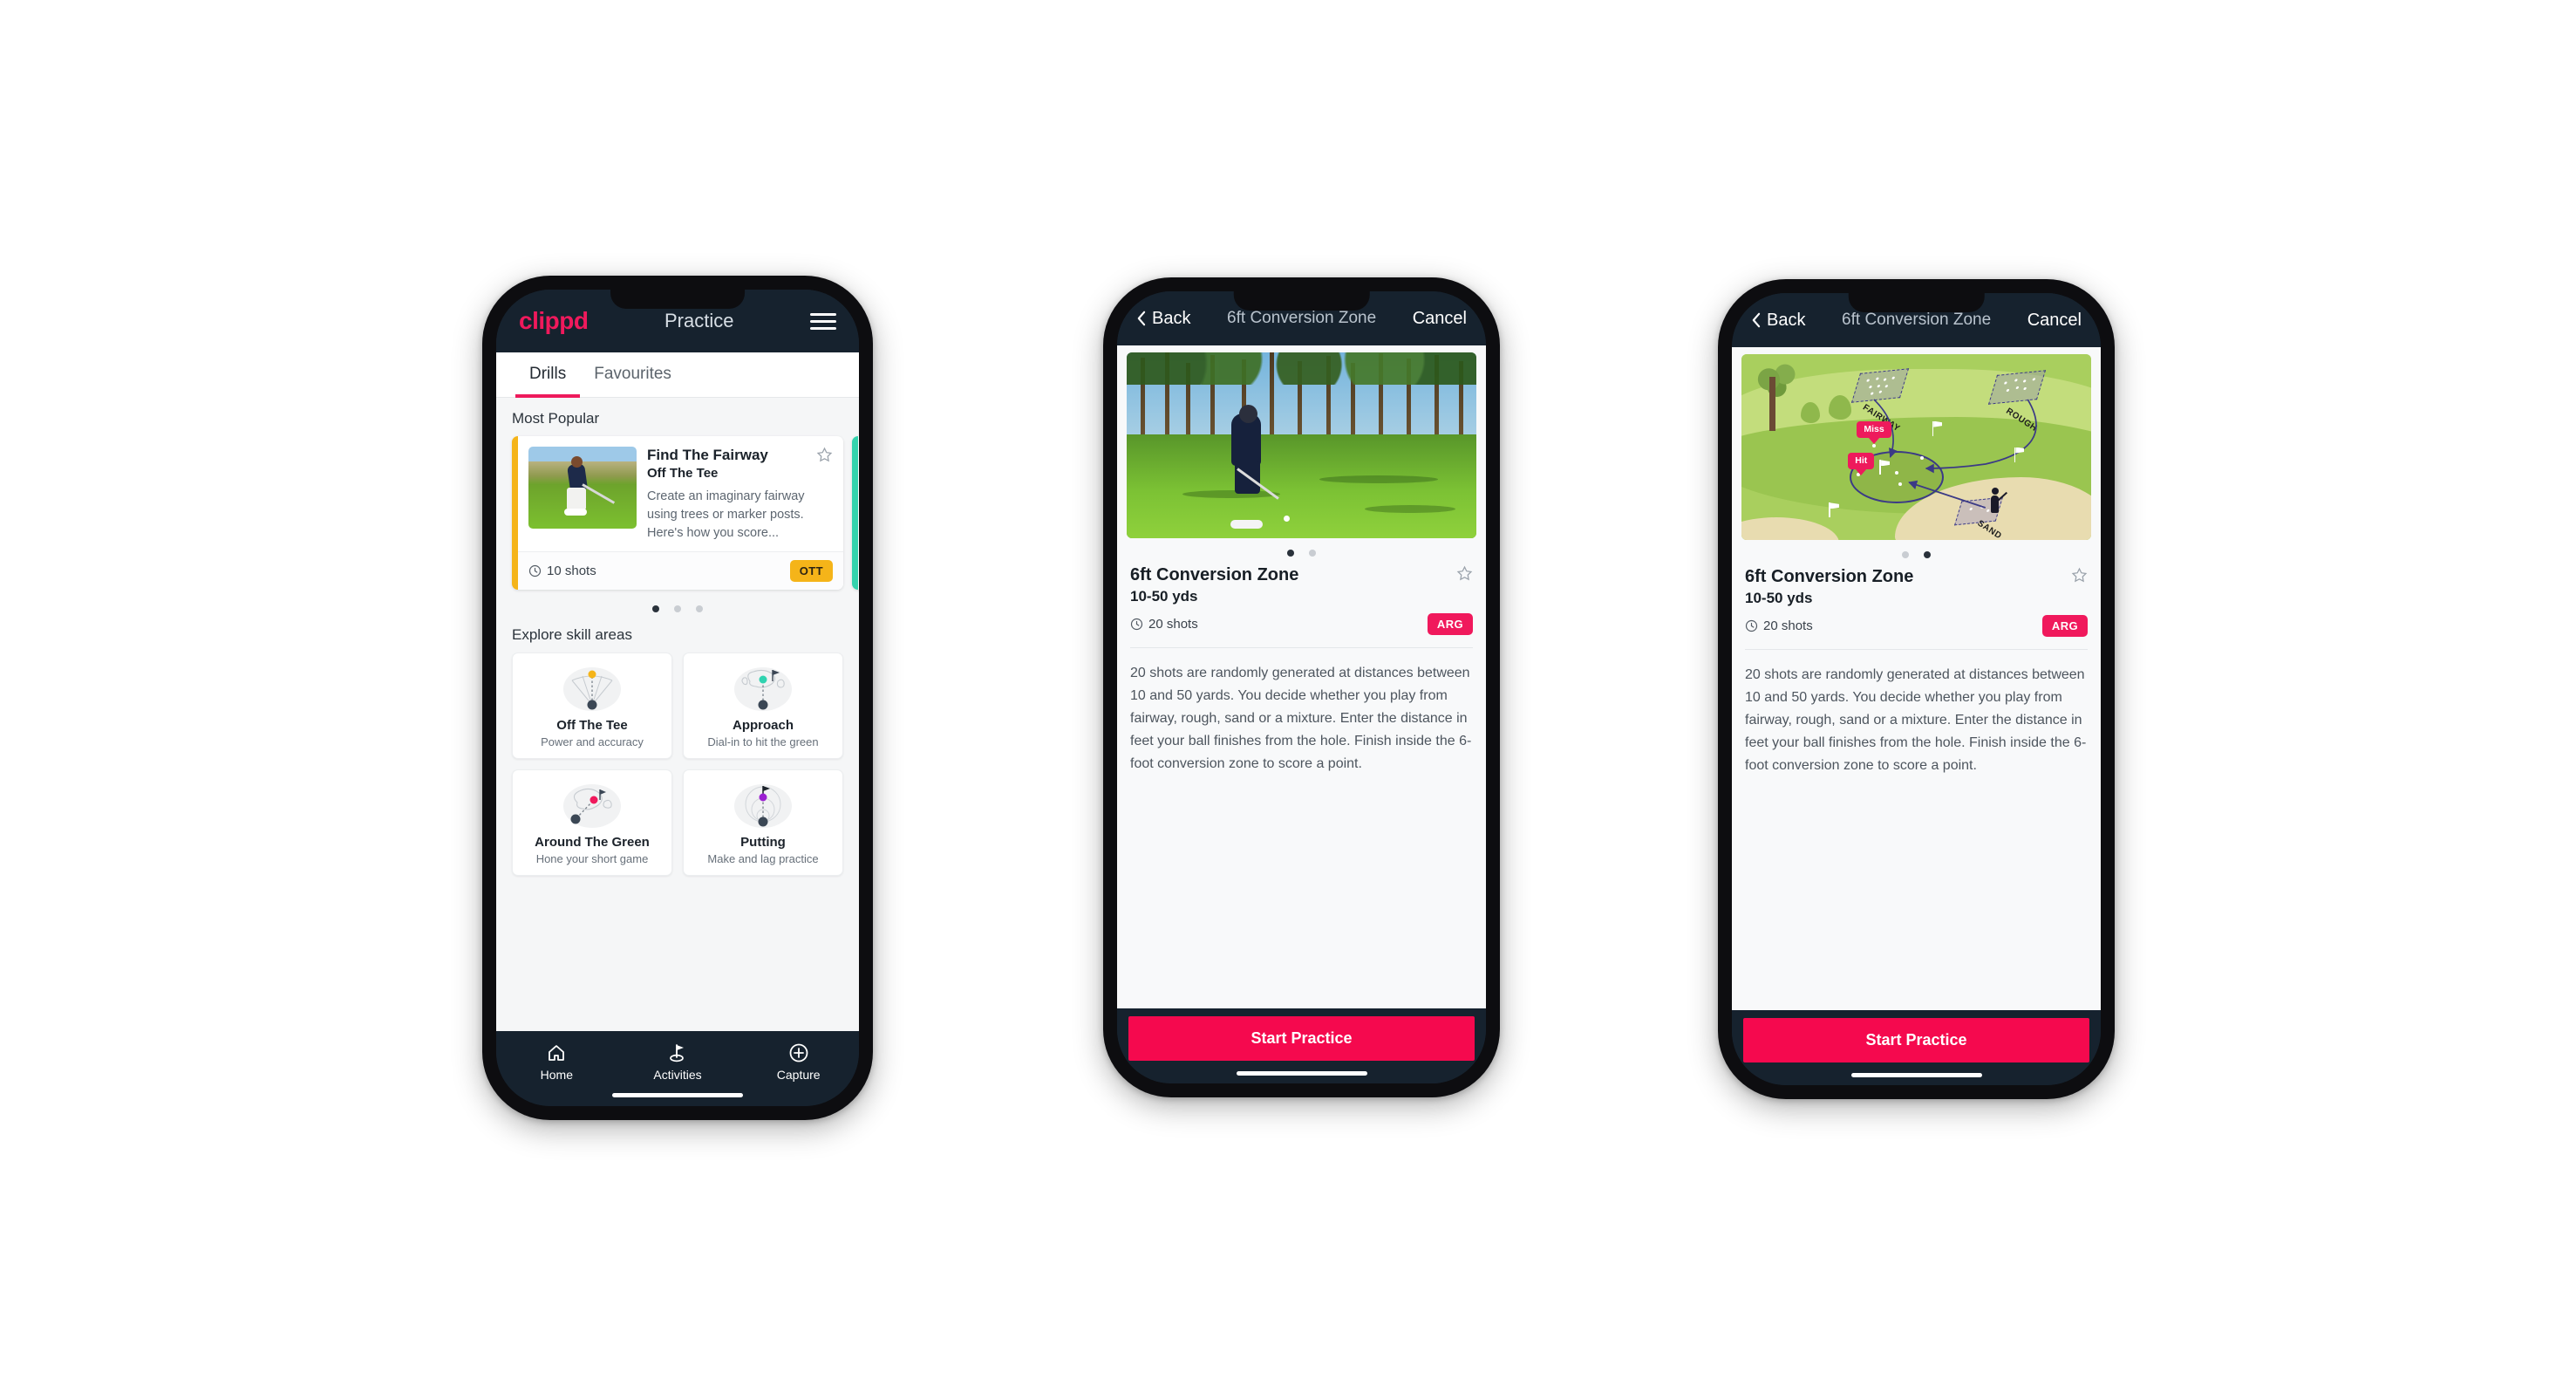  What do you see at coordinates (811, 572) in the screenshot?
I see `skill-badge-ott: OTT` at bounding box center [811, 572].